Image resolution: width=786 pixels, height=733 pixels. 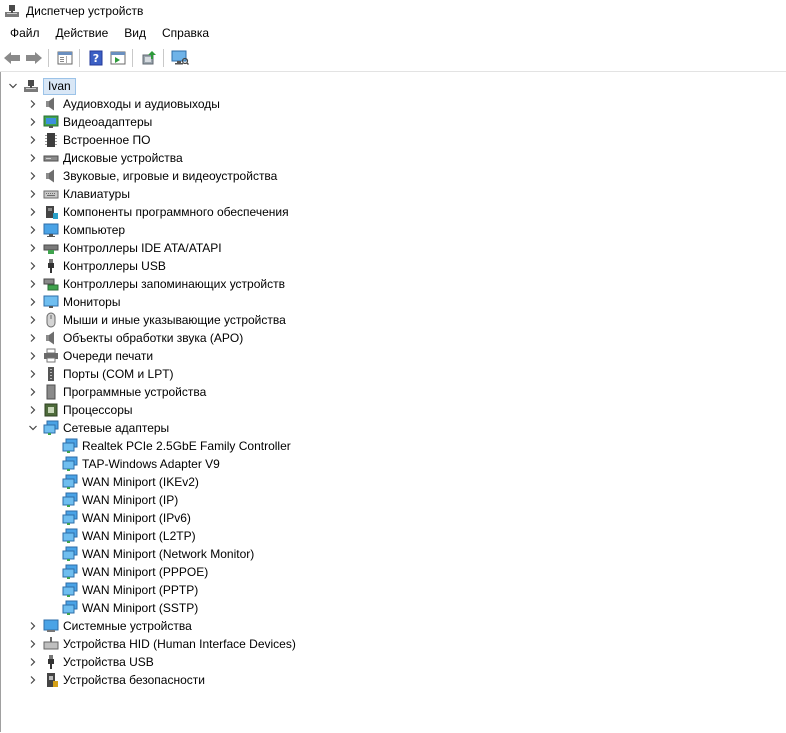 I want to click on tree-device-item: WAN Miniport (PPPOE), so click(x=135, y=572).